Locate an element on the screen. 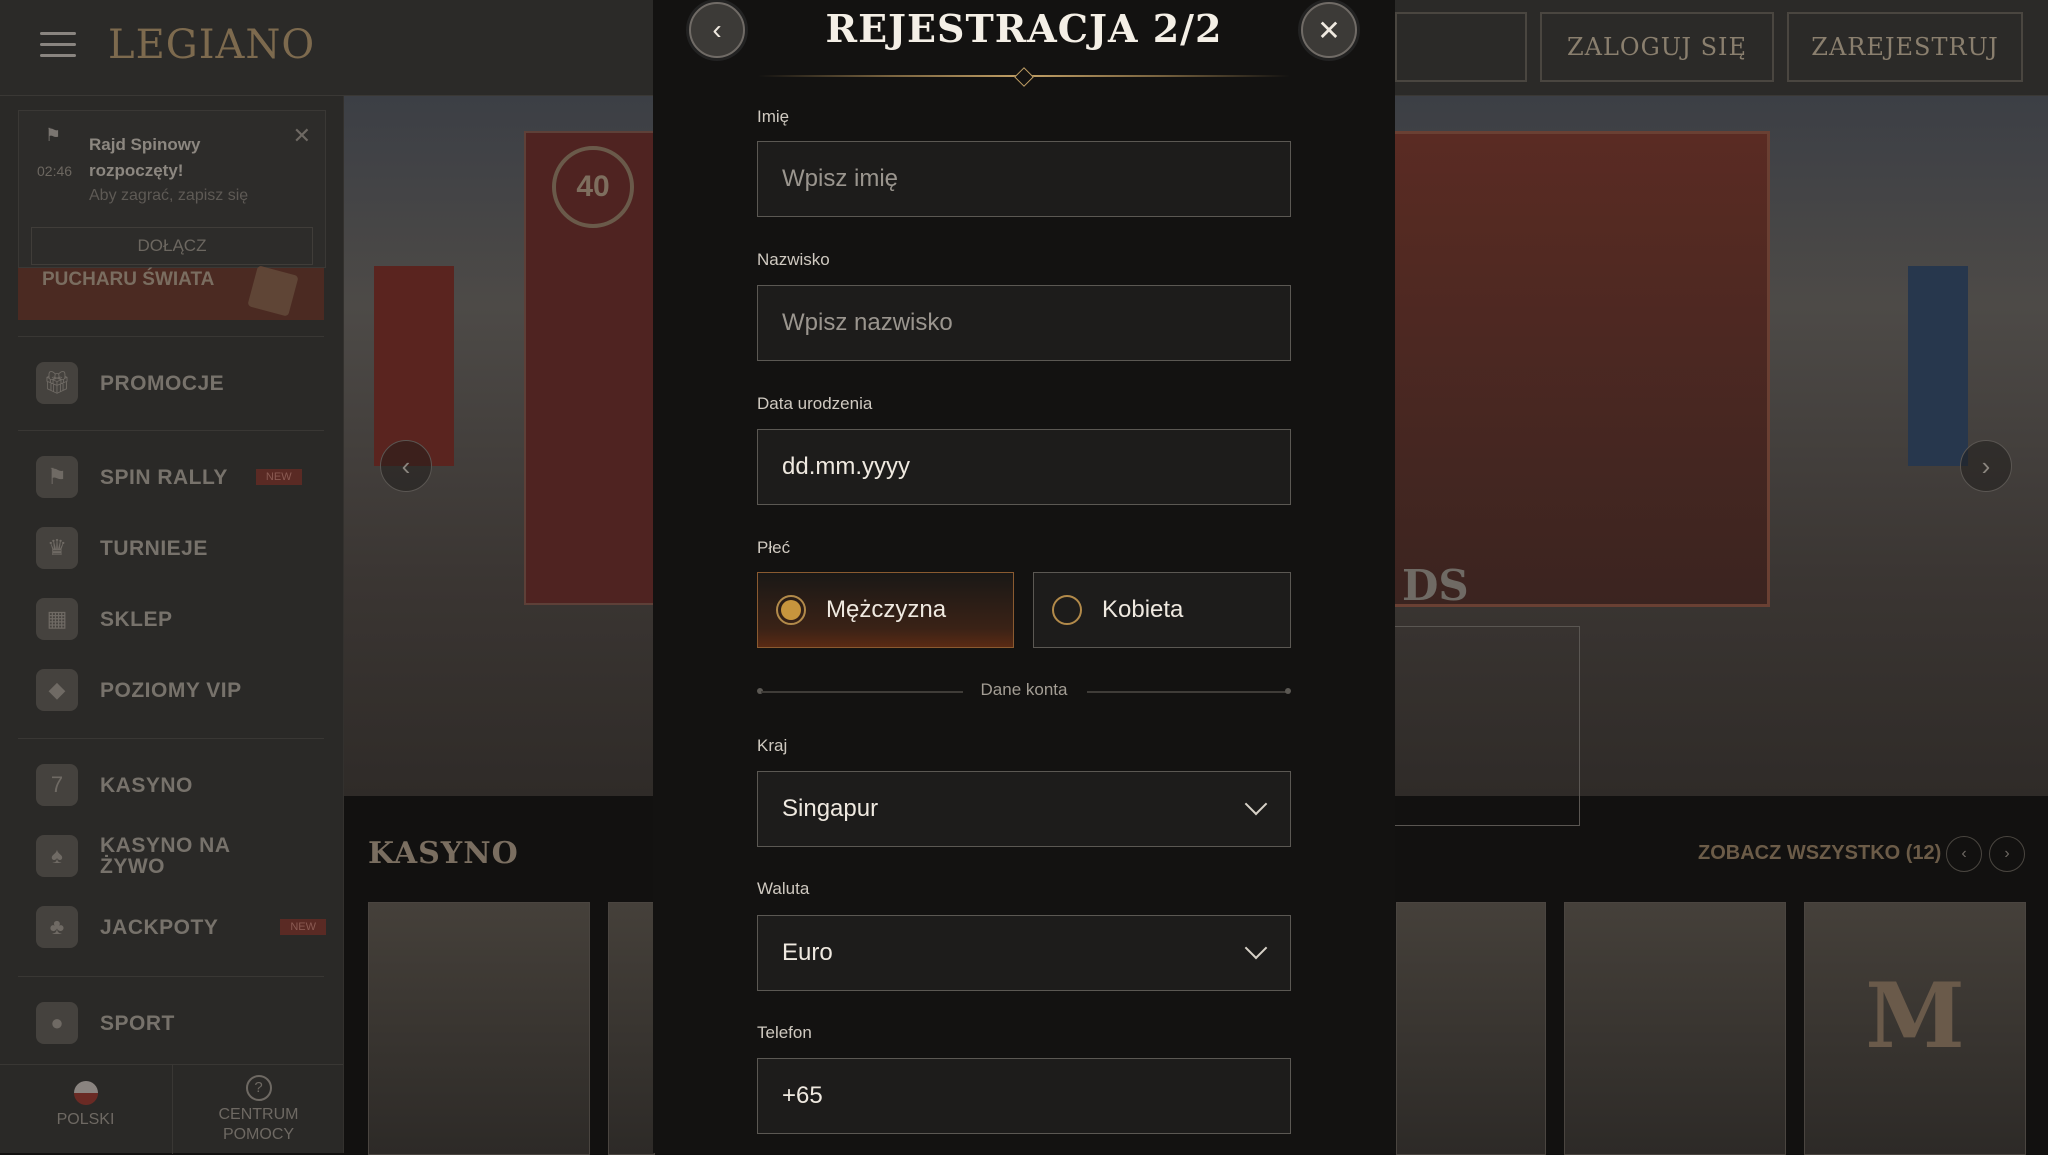 Image resolution: width=2048 pixels, height=1155 pixels. game-tile: M is located at coordinates (1915, 1028).